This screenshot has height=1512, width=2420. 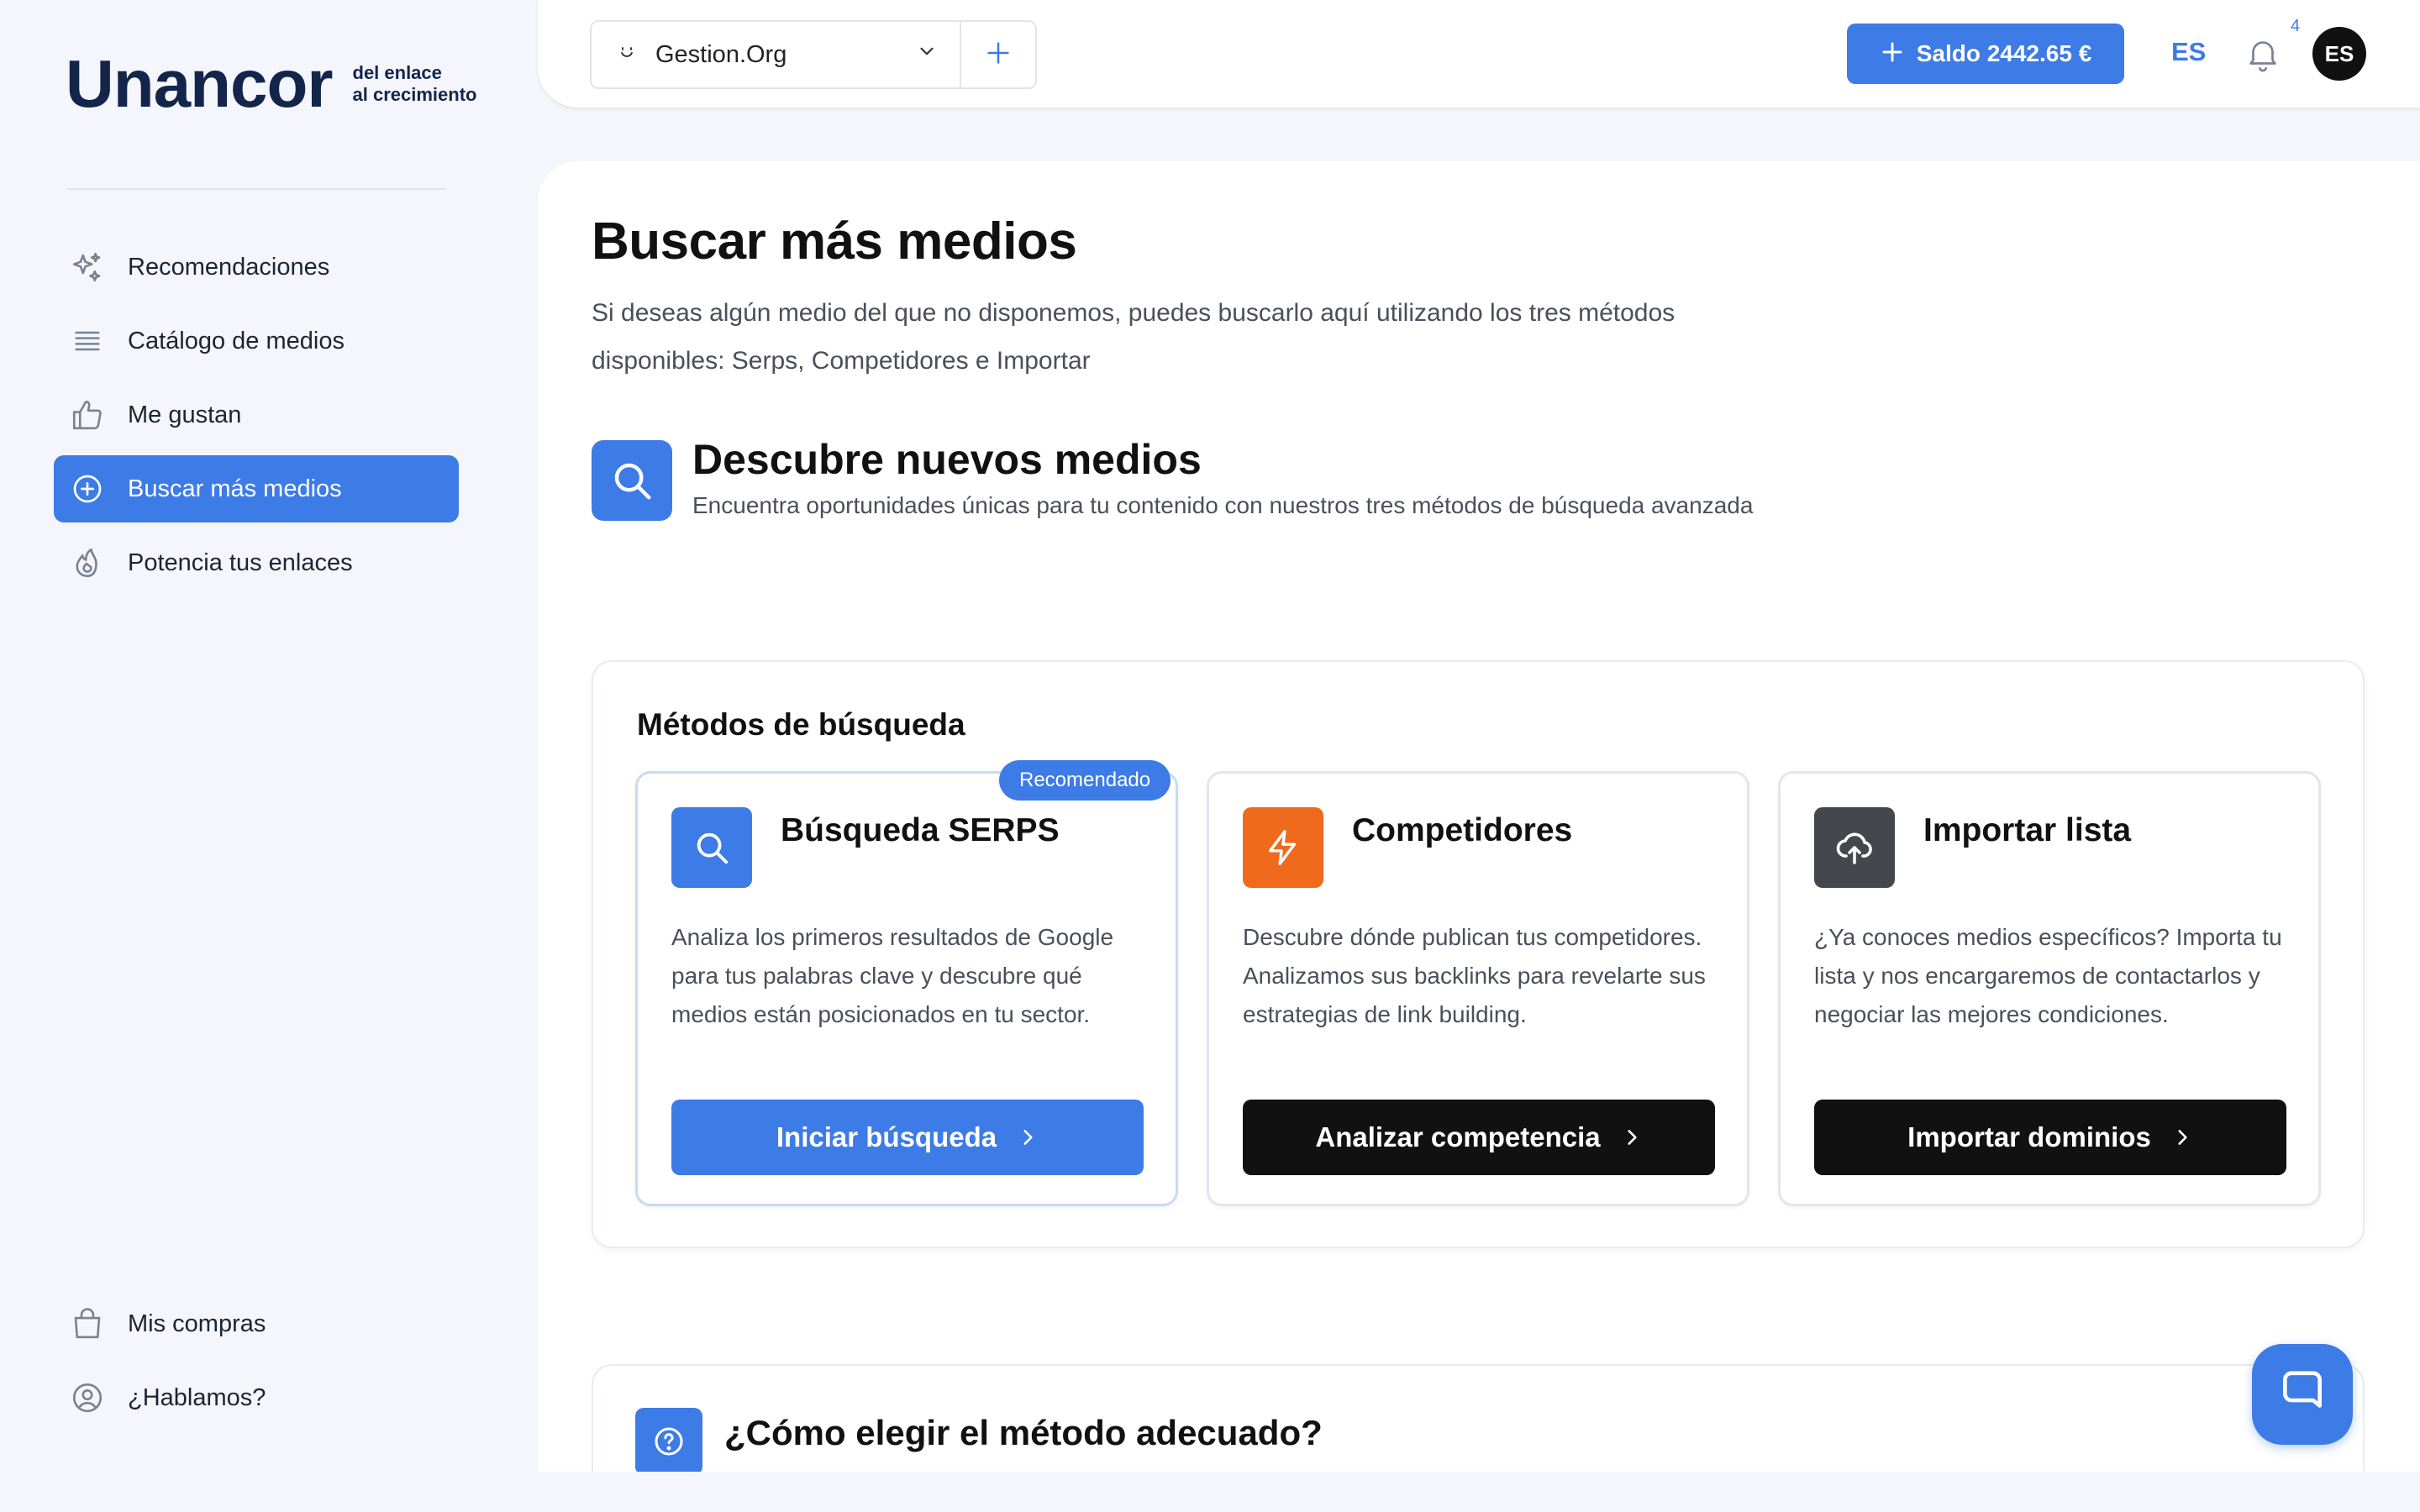 What do you see at coordinates (2004, 53) in the screenshot?
I see `balance-label: Saldo 2442.65 €` at bounding box center [2004, 53].